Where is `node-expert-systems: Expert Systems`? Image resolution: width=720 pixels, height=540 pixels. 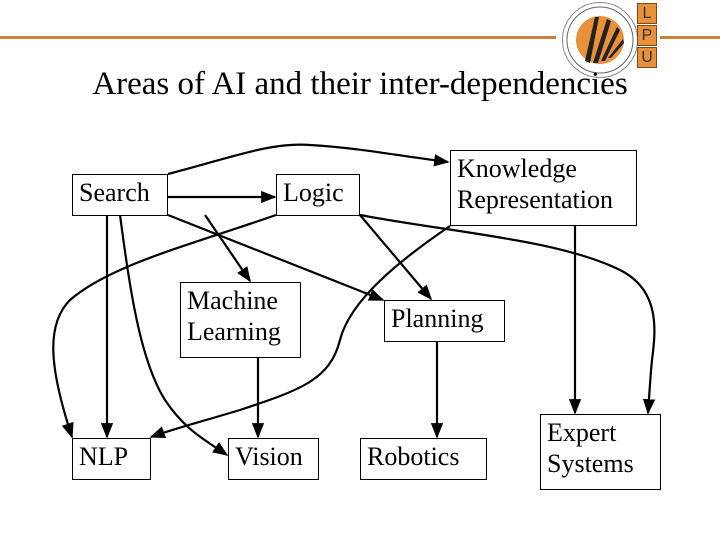
node-expert-systems: Expert Systems is located at coordinates (600, 452).